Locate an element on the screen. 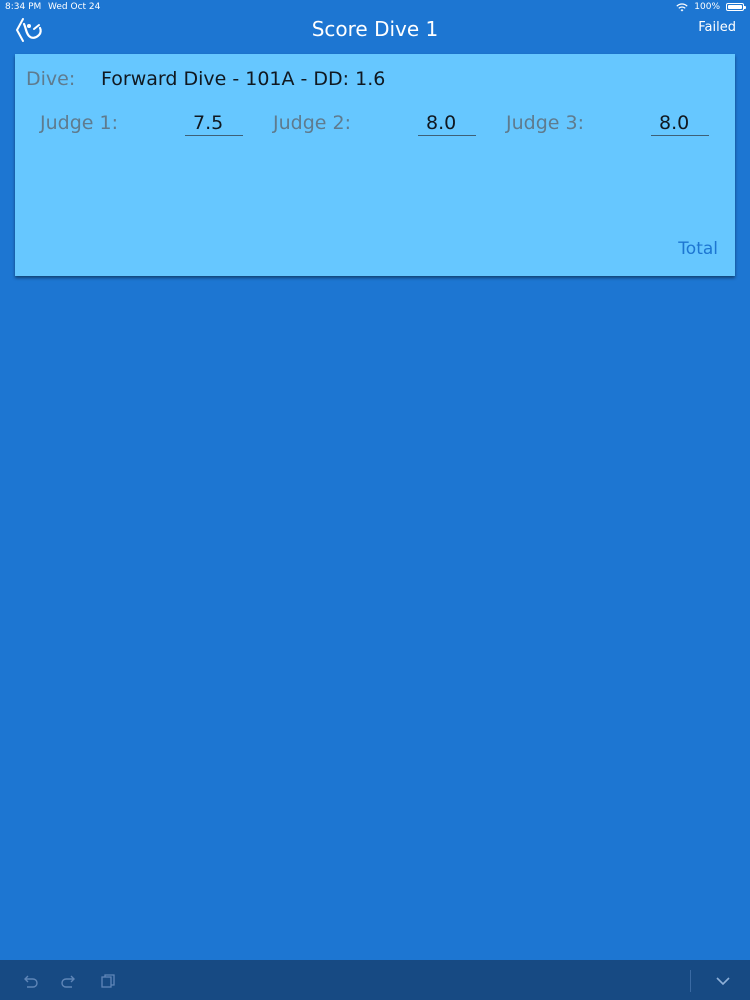  judge-2-score-input is located at coordinates (447, 123).